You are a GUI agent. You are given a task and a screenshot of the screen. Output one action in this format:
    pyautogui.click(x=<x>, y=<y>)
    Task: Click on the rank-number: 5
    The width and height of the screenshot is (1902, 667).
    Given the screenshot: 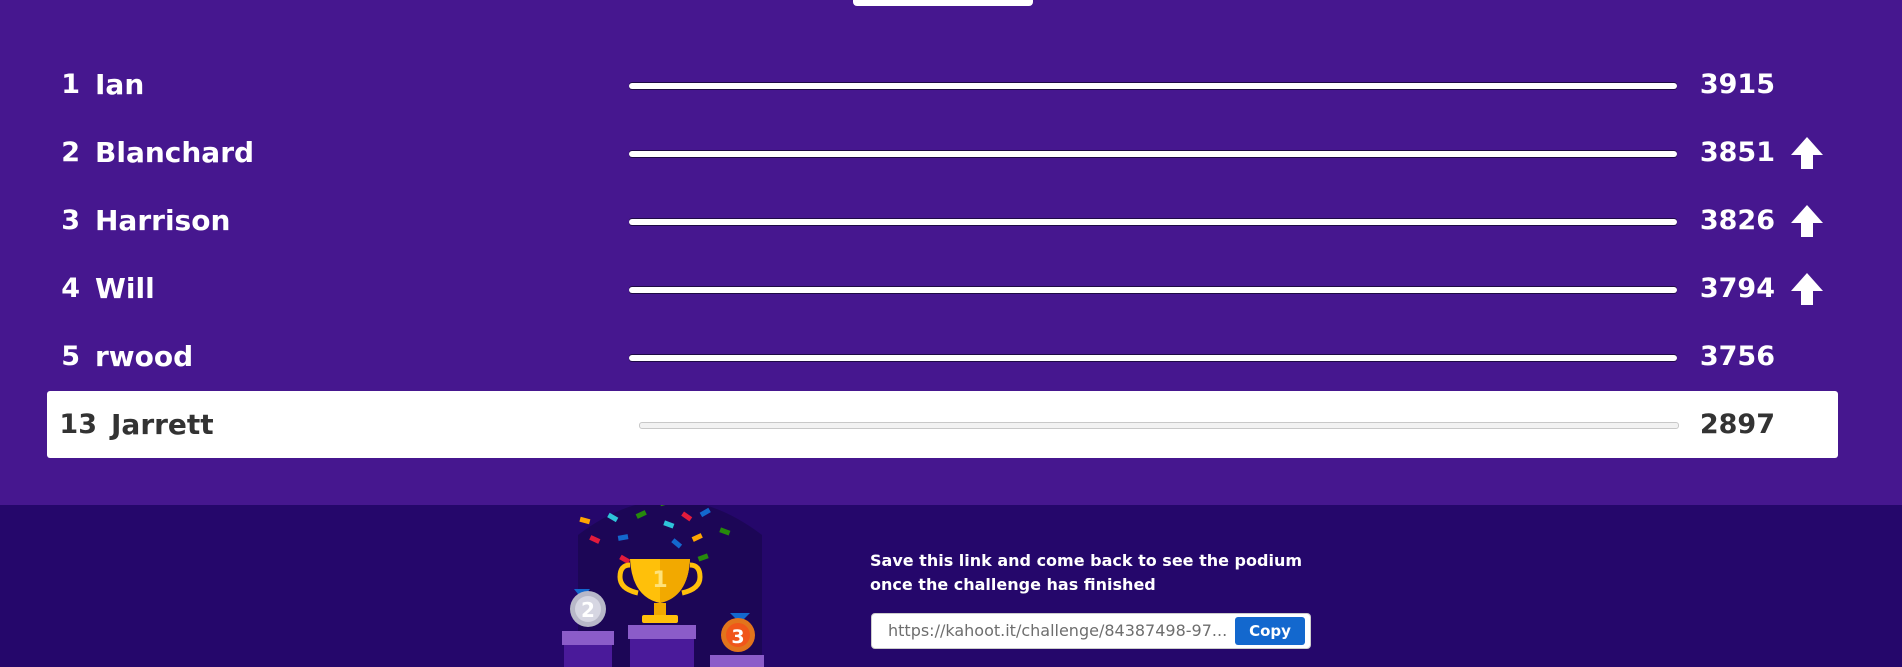 What is the action you would take?
    pyautogui.click(x=70, y=356)
    